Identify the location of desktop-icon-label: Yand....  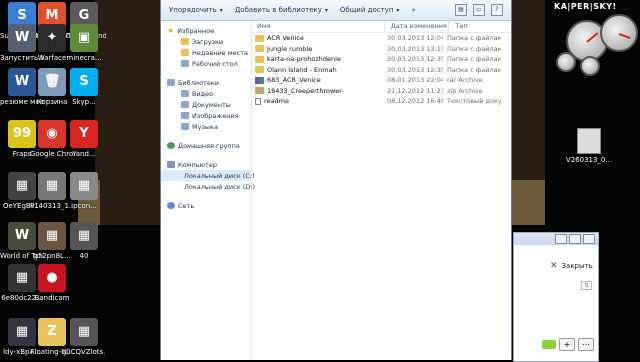
(84, 154).